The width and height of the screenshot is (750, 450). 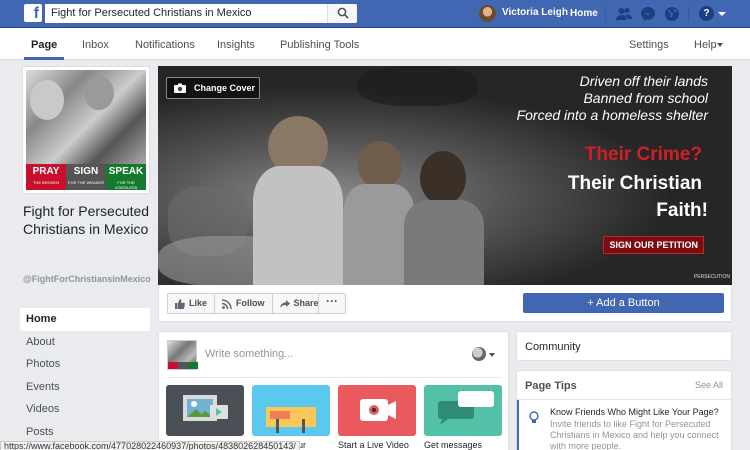 What do you see at coordinates (180, 88) in the screenshot?
I see `camera-icon` at bounding box center [180, 88].